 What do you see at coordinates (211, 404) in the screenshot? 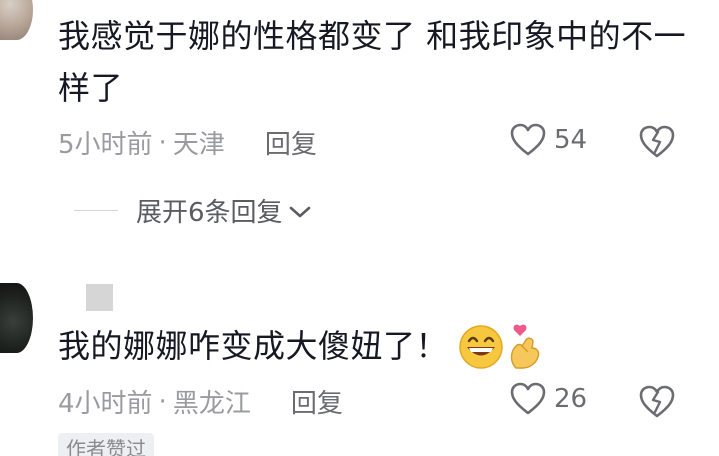
I see `comment-location: 黑龙江` at bounding box center [211, 404].